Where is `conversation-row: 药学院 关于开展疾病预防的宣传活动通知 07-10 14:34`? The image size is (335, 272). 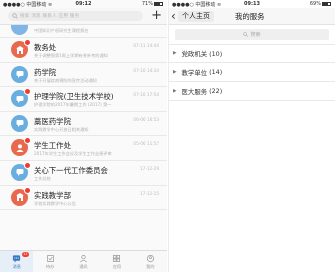
conversation-row: 药学院 关于开展疾病预防的宣传活动通知 07-10 14:34 is located at coordinates (83, 75).